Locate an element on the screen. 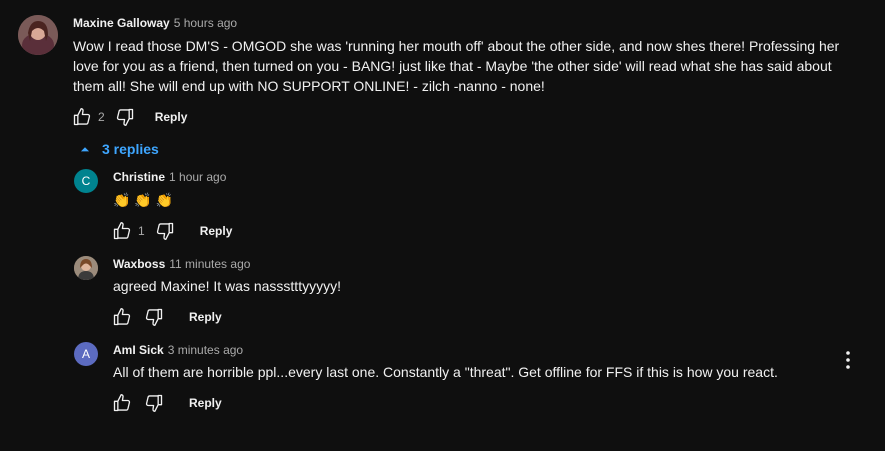  comment-time: 3 minutes ago is located at coordinates (205, 350).